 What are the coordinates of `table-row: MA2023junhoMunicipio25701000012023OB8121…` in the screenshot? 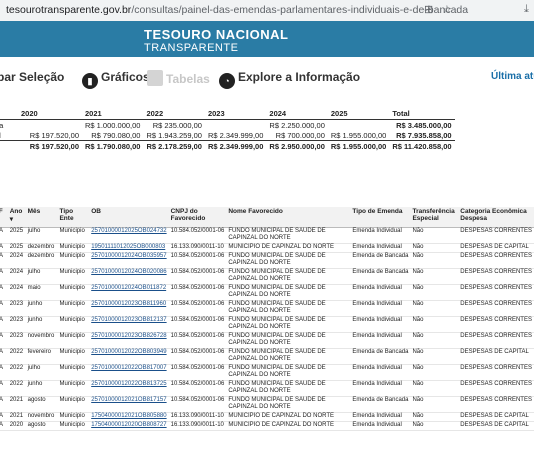 It's located at (267, 324).